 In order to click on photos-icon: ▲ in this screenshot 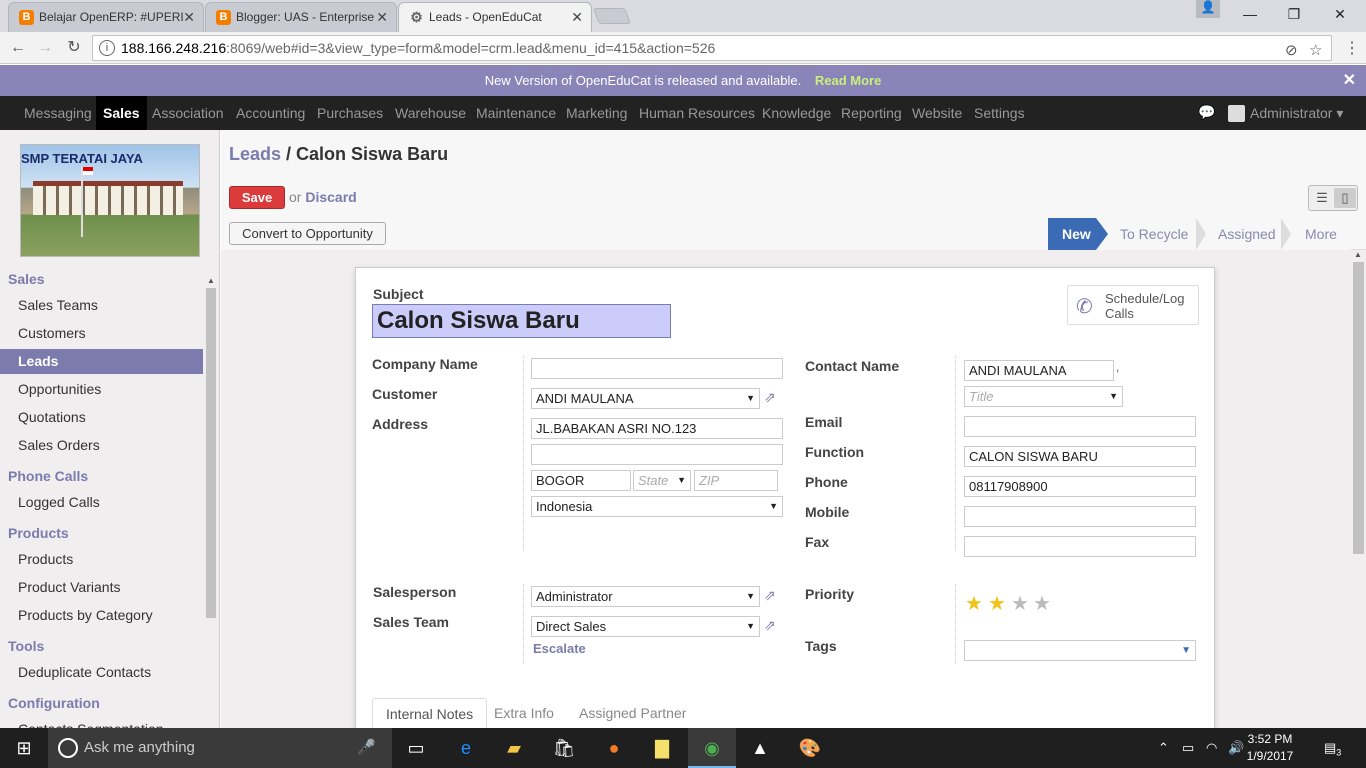, I will do `click(760, 748)`.